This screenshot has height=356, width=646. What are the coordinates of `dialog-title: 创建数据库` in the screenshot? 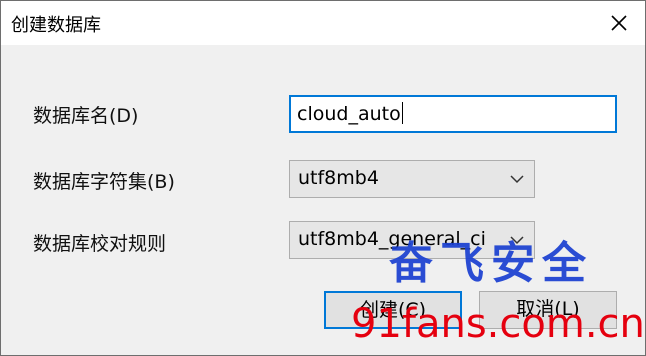 It's located at (56, 25).